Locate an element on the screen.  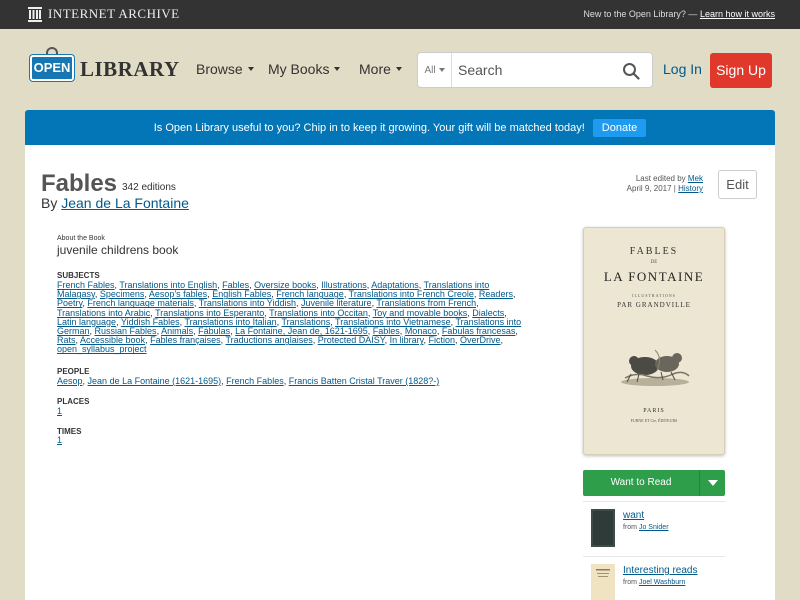
list-owner-link: Joel Washburn is located at coordinates (662, 582).